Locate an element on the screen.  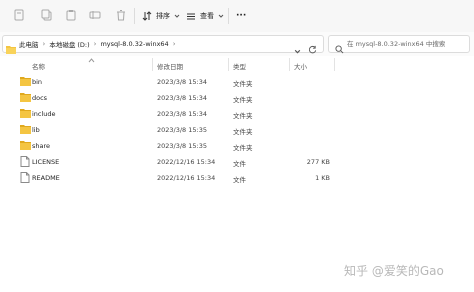
file-name: include is located at coordinates (44, 114).